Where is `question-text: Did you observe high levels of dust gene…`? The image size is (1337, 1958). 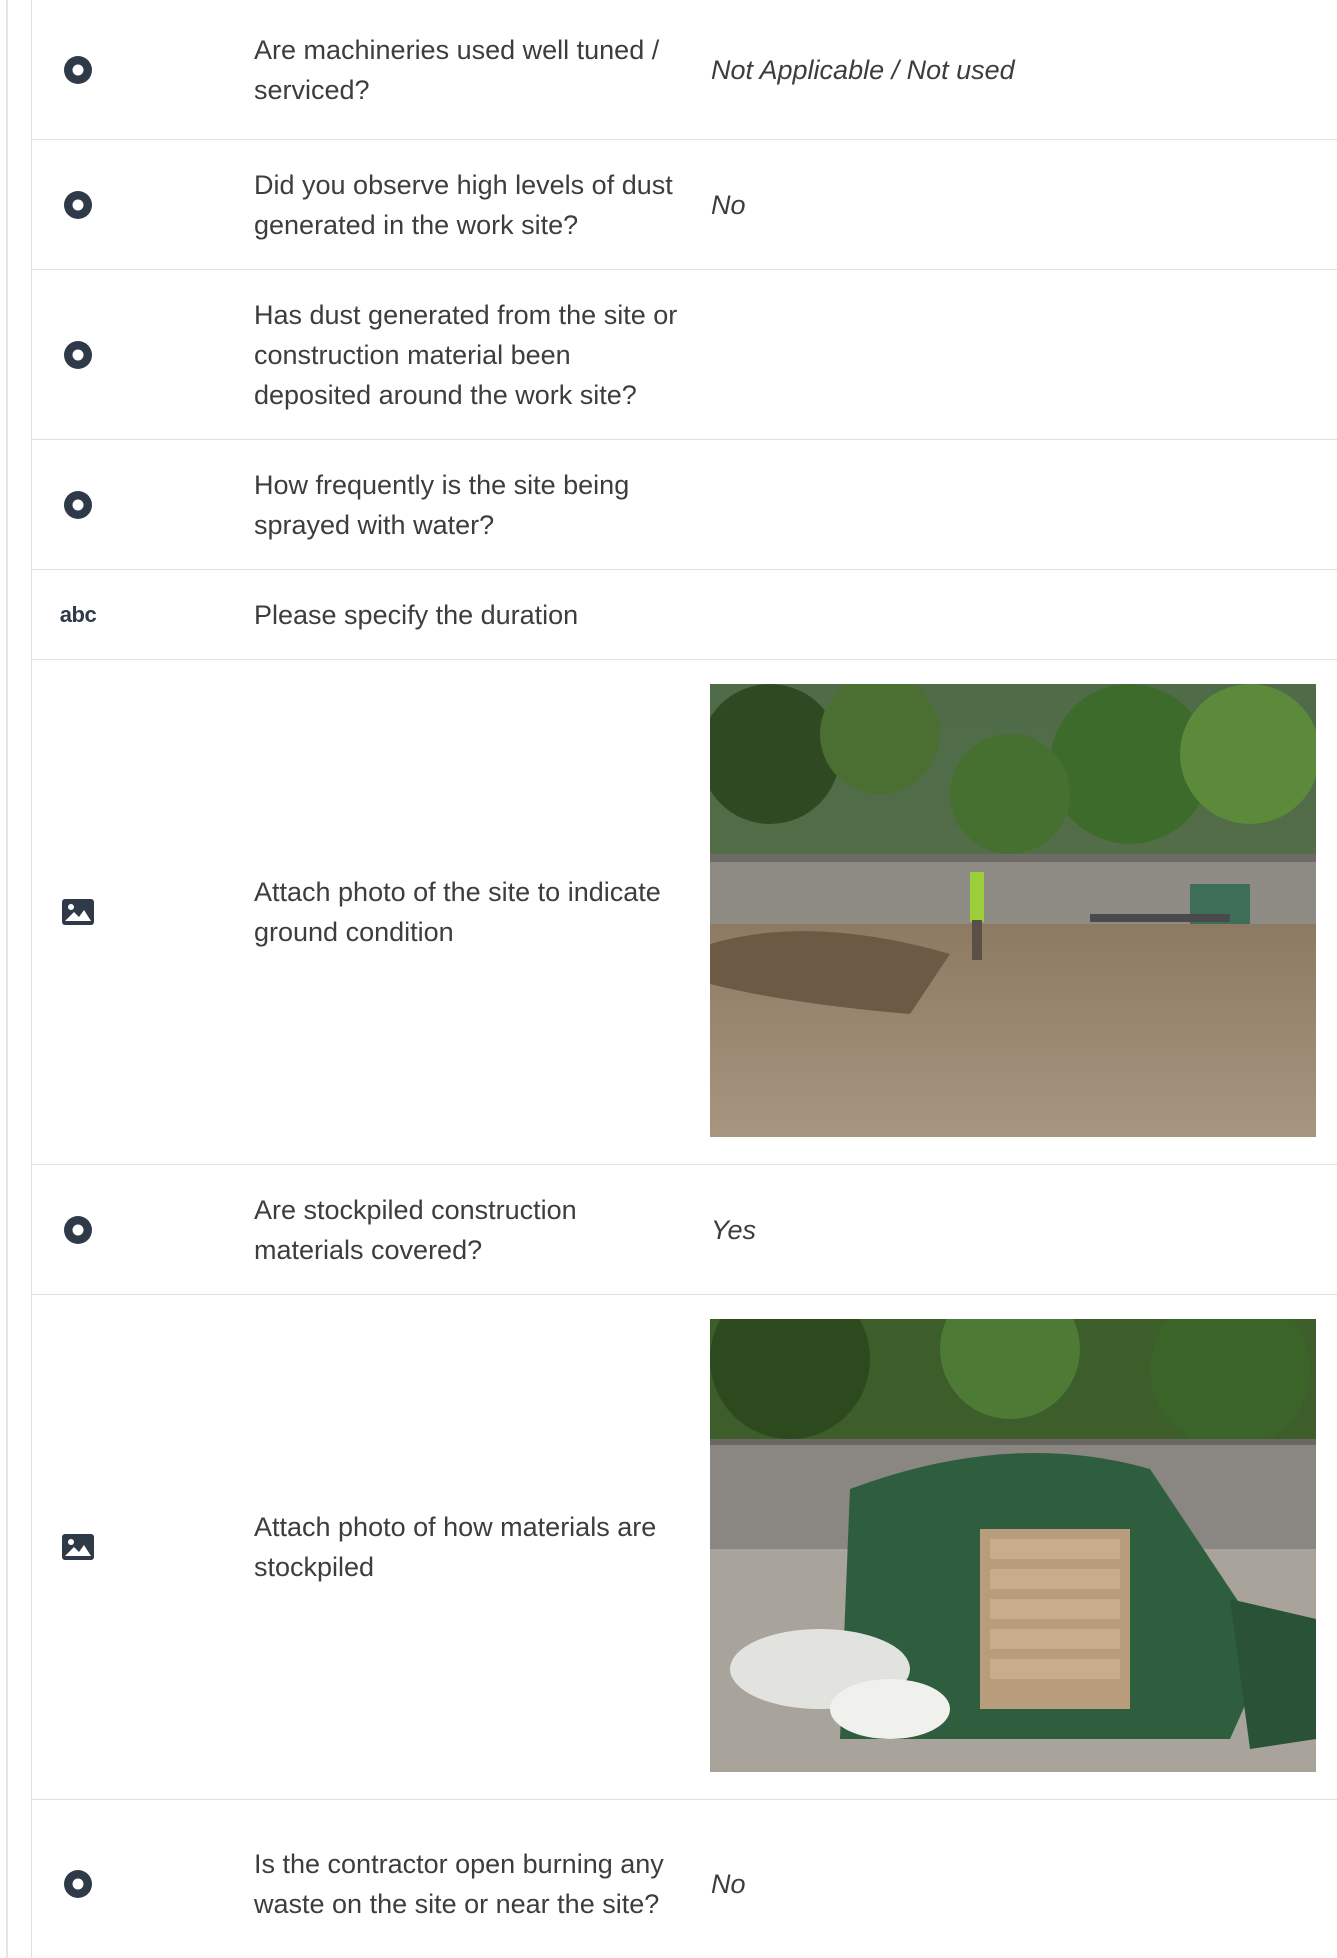
question-text: Did you observe high levels of dust gene… is located at coordinates (463, 204).